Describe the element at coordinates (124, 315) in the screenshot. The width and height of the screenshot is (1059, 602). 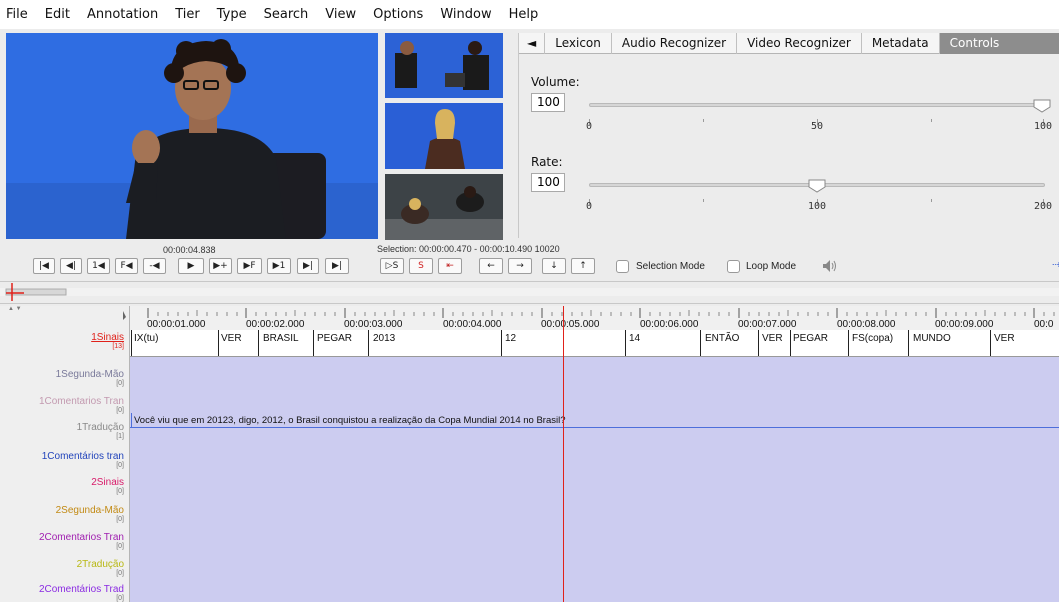
I see `ruler-pointer-icon` at that location.